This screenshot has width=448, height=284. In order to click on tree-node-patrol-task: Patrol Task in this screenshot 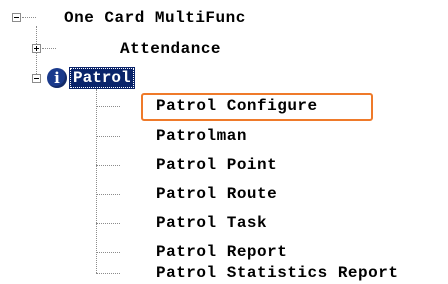, I will do `click(211, 223)`.